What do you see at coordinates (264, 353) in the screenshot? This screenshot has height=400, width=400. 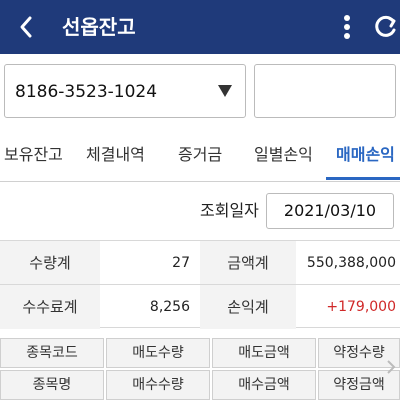 I see `col-header: 매도금액` at bounding box center [264, 353].